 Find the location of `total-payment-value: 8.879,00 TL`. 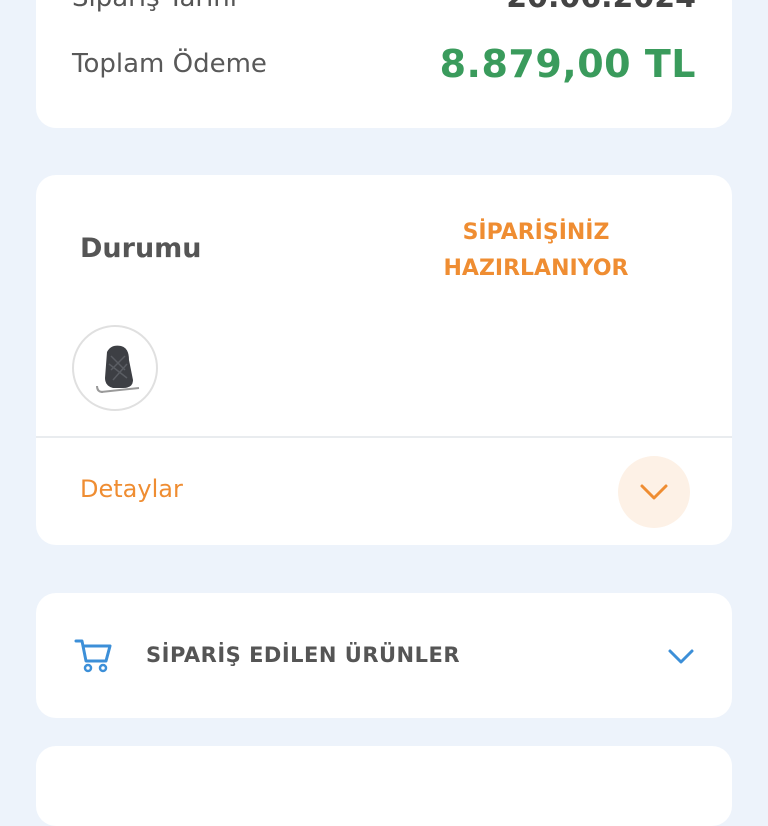

total-payment-value: 8.879,00 TL is located at coordinates (567, 64).